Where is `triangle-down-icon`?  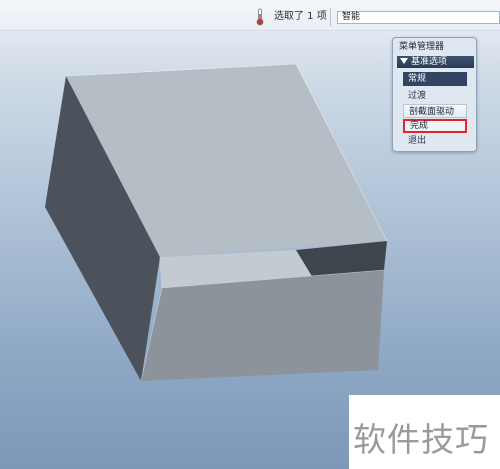 triangle-down-icon is located at coordinates (404, 61).